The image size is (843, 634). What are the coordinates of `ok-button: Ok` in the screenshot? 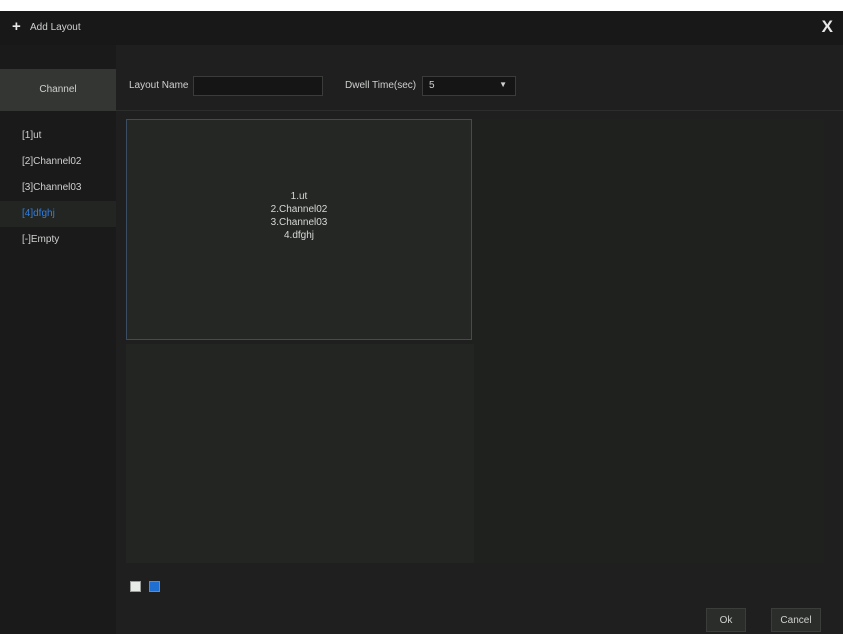 It's located at (726, 620).